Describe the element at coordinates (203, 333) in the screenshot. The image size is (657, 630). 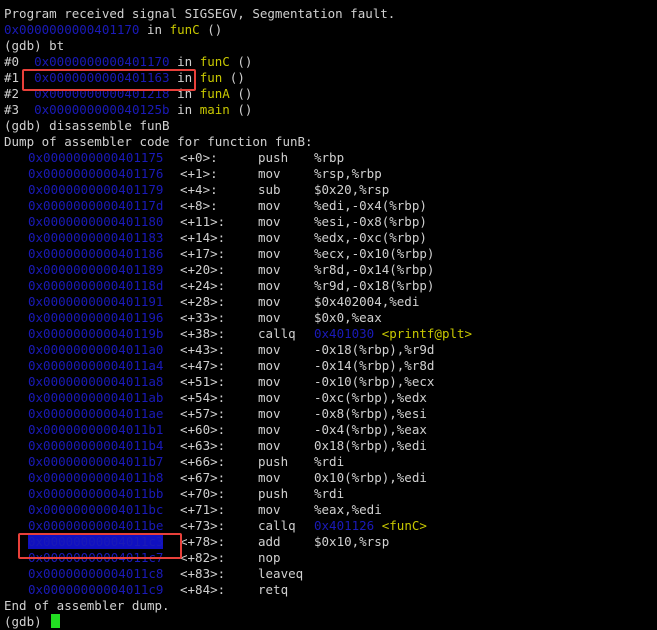
I see `instruction-offset: <+38>:` at that location.